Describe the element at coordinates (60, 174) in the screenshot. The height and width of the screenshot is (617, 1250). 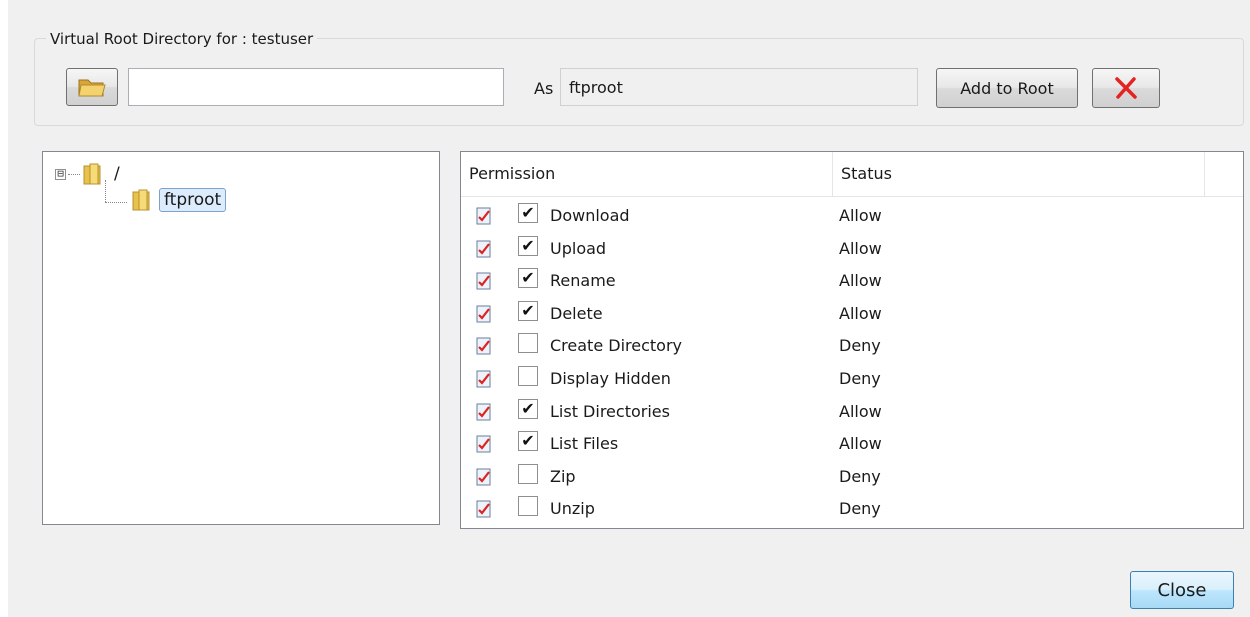
I see `collapse-toggle-icon: ⊟` at that location.